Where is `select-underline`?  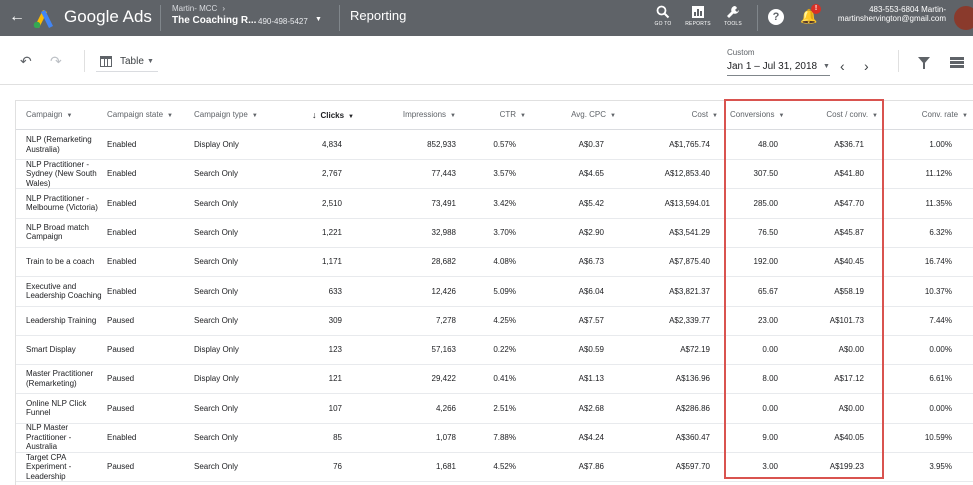 select-underline is located at coordinates (127, 71).